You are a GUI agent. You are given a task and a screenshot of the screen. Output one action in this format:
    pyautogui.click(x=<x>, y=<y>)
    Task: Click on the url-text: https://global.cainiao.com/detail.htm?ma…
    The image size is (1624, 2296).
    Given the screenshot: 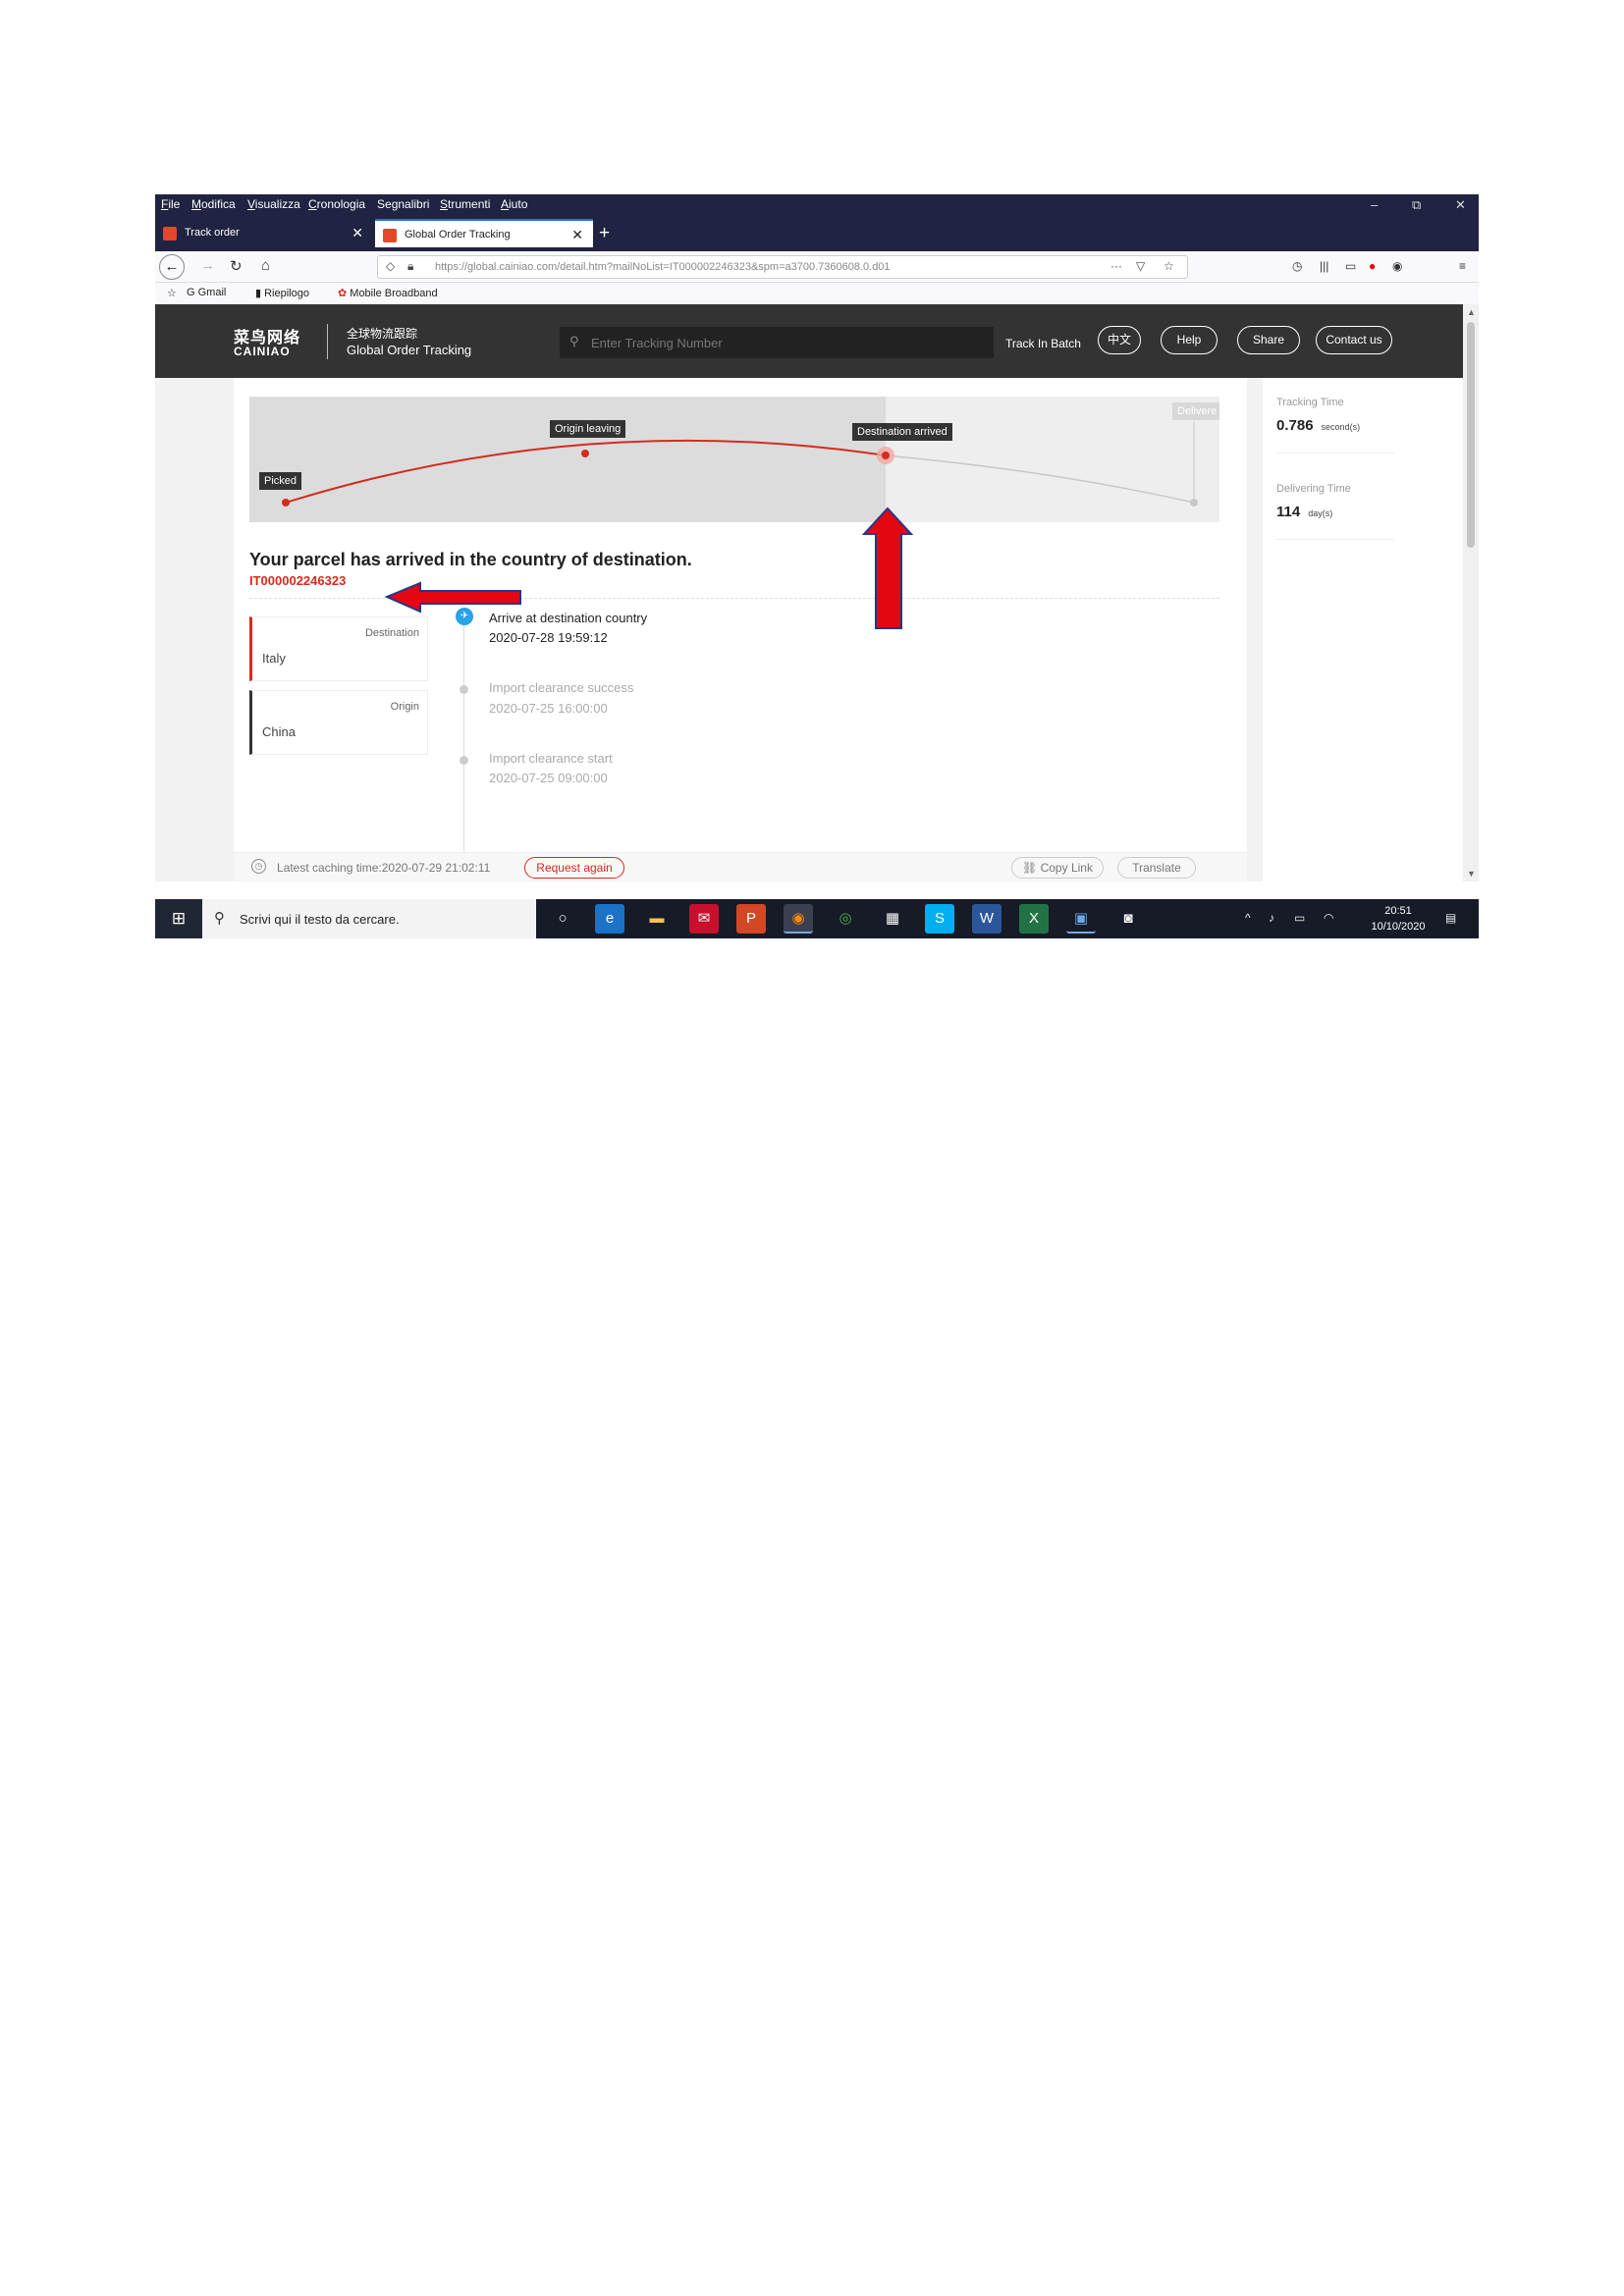 What is the action you would take?
    pyautogui.click(x=769, y=267)
    